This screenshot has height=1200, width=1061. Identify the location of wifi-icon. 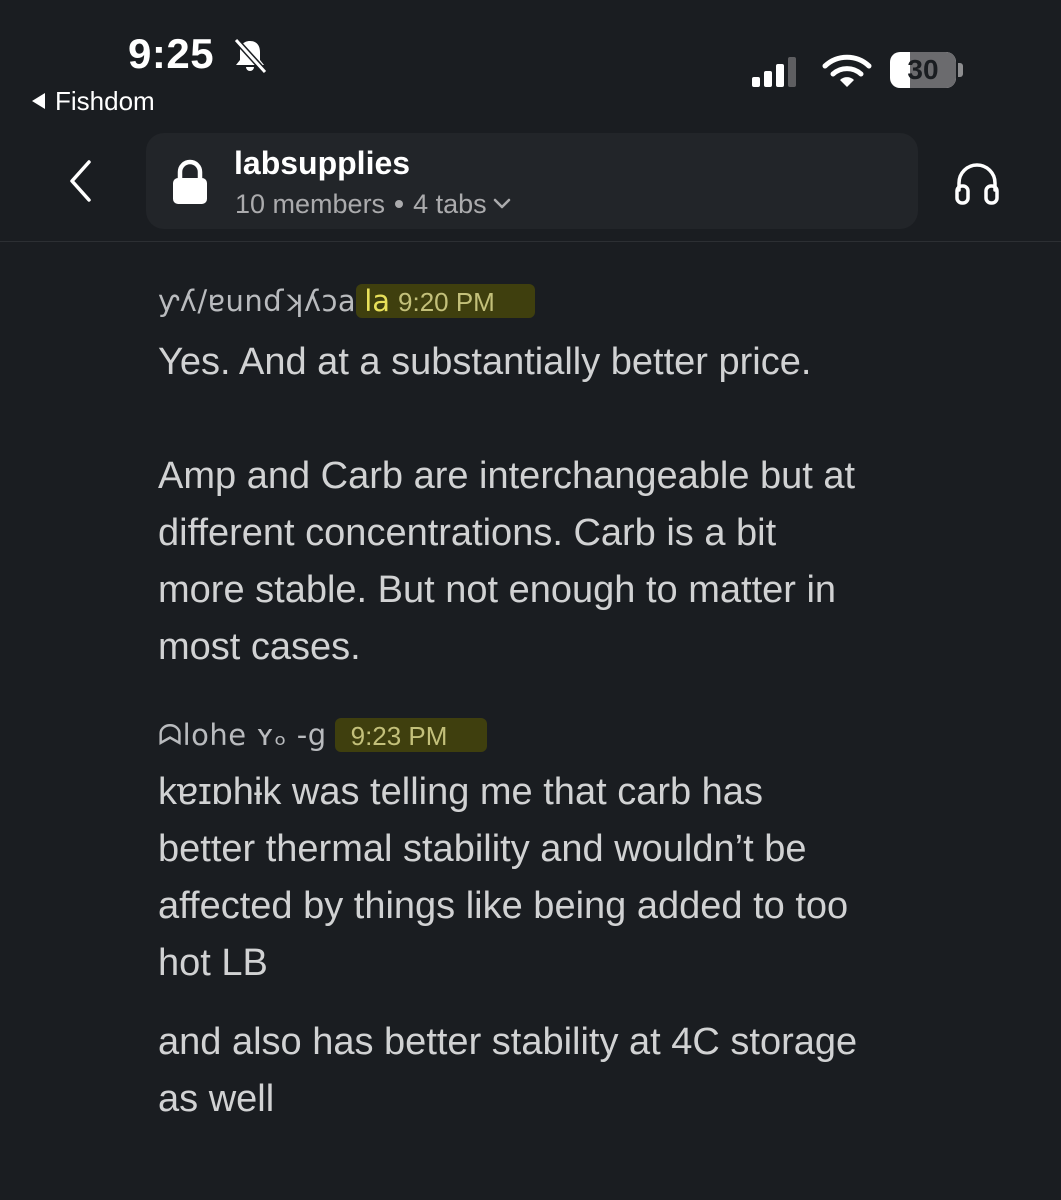
(847, 70).